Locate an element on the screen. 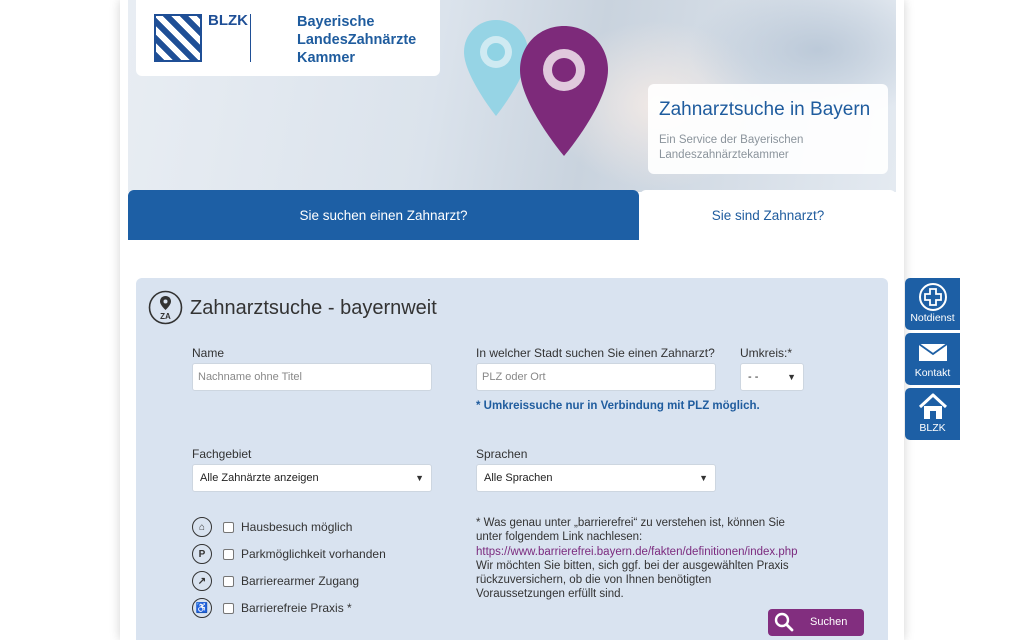  dentist-location-icon: ZA is located at coordinates (165, 307).